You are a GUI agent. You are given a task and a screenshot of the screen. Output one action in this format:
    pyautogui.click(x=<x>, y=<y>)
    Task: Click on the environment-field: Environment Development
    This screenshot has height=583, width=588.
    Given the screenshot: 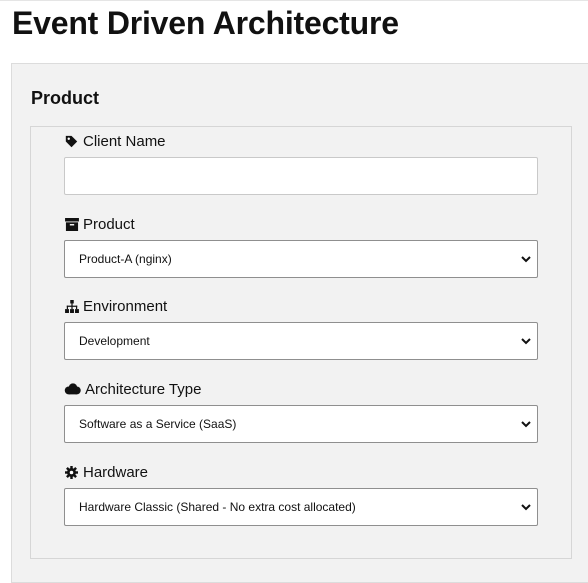 What is the action you would take?
    pyautogui.click(x=301, y=328)
    